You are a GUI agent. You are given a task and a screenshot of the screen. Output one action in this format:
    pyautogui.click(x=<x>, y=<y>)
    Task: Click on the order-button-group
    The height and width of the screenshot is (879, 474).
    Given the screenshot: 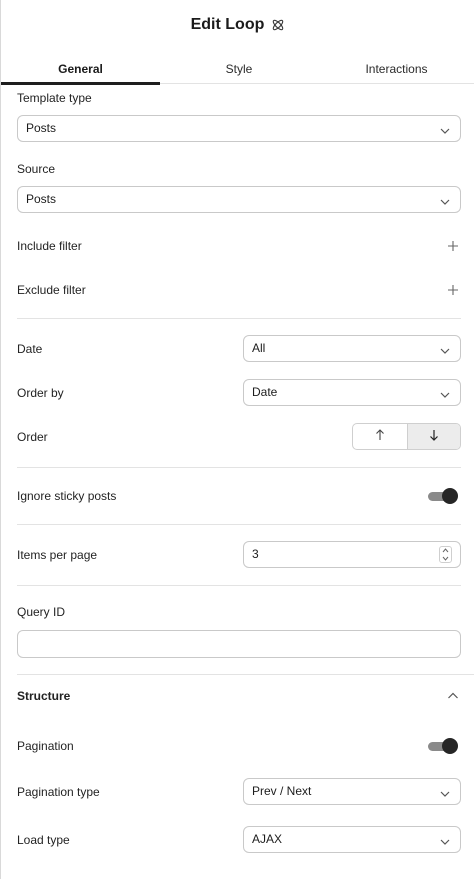 What is the action you would take?
    pyautogui.click(x=406, y=436)
    